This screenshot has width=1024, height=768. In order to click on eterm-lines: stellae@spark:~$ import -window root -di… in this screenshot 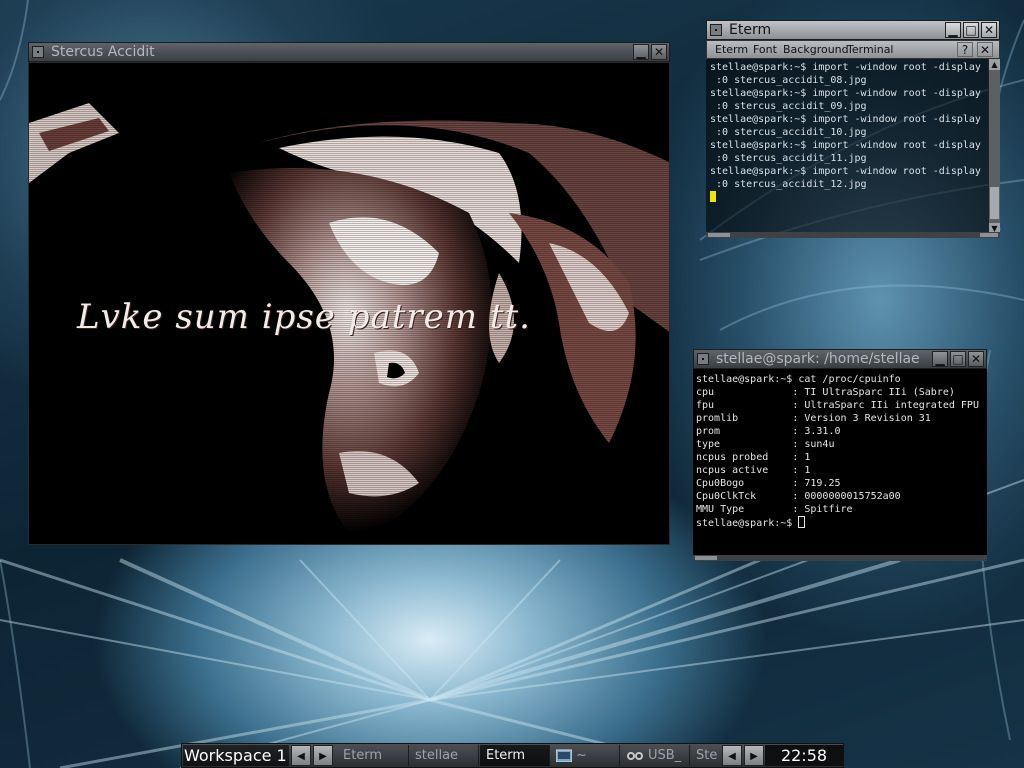, I will do `click(850, 126)`.